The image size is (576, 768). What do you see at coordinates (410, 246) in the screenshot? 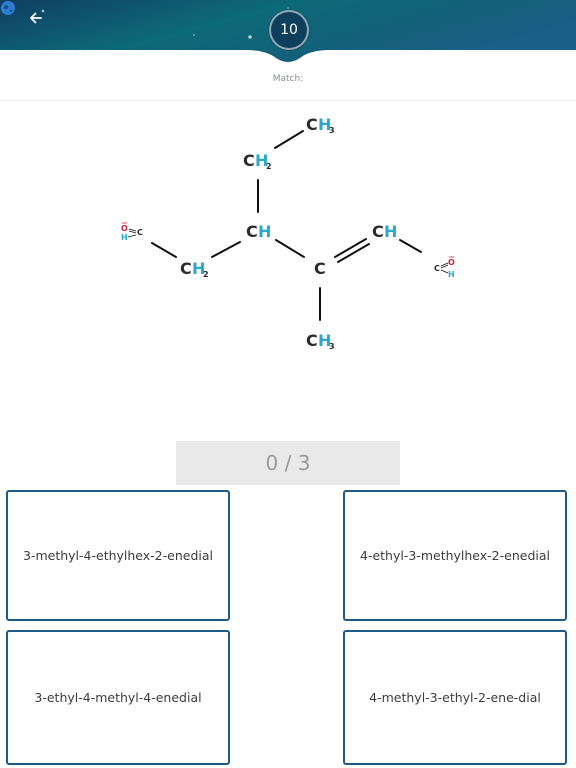
I see `bond-ch-cho` at bounding box center [410, 246].